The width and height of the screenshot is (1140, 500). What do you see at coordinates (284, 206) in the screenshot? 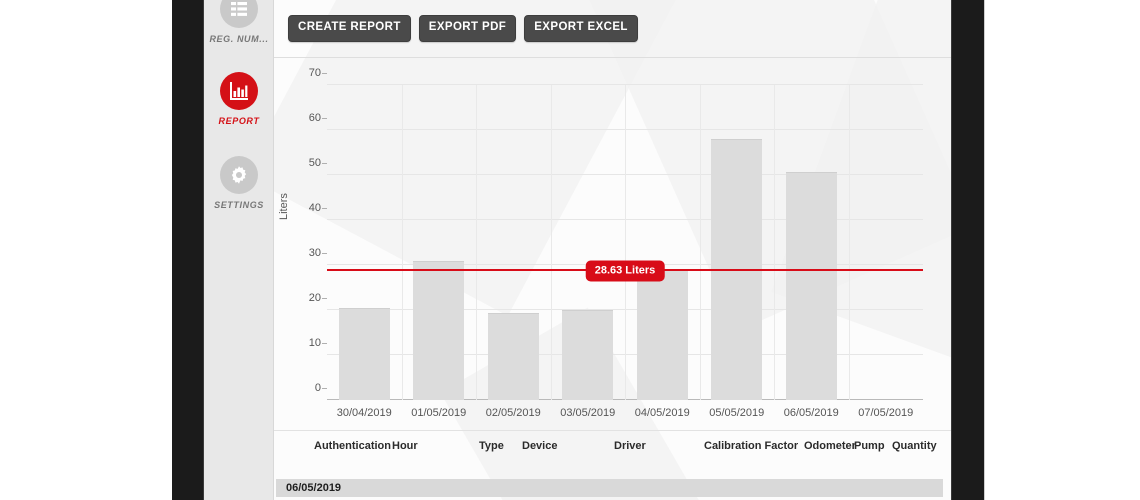
I see `y-axis-title: Liters` at bounding box center [284, 206].